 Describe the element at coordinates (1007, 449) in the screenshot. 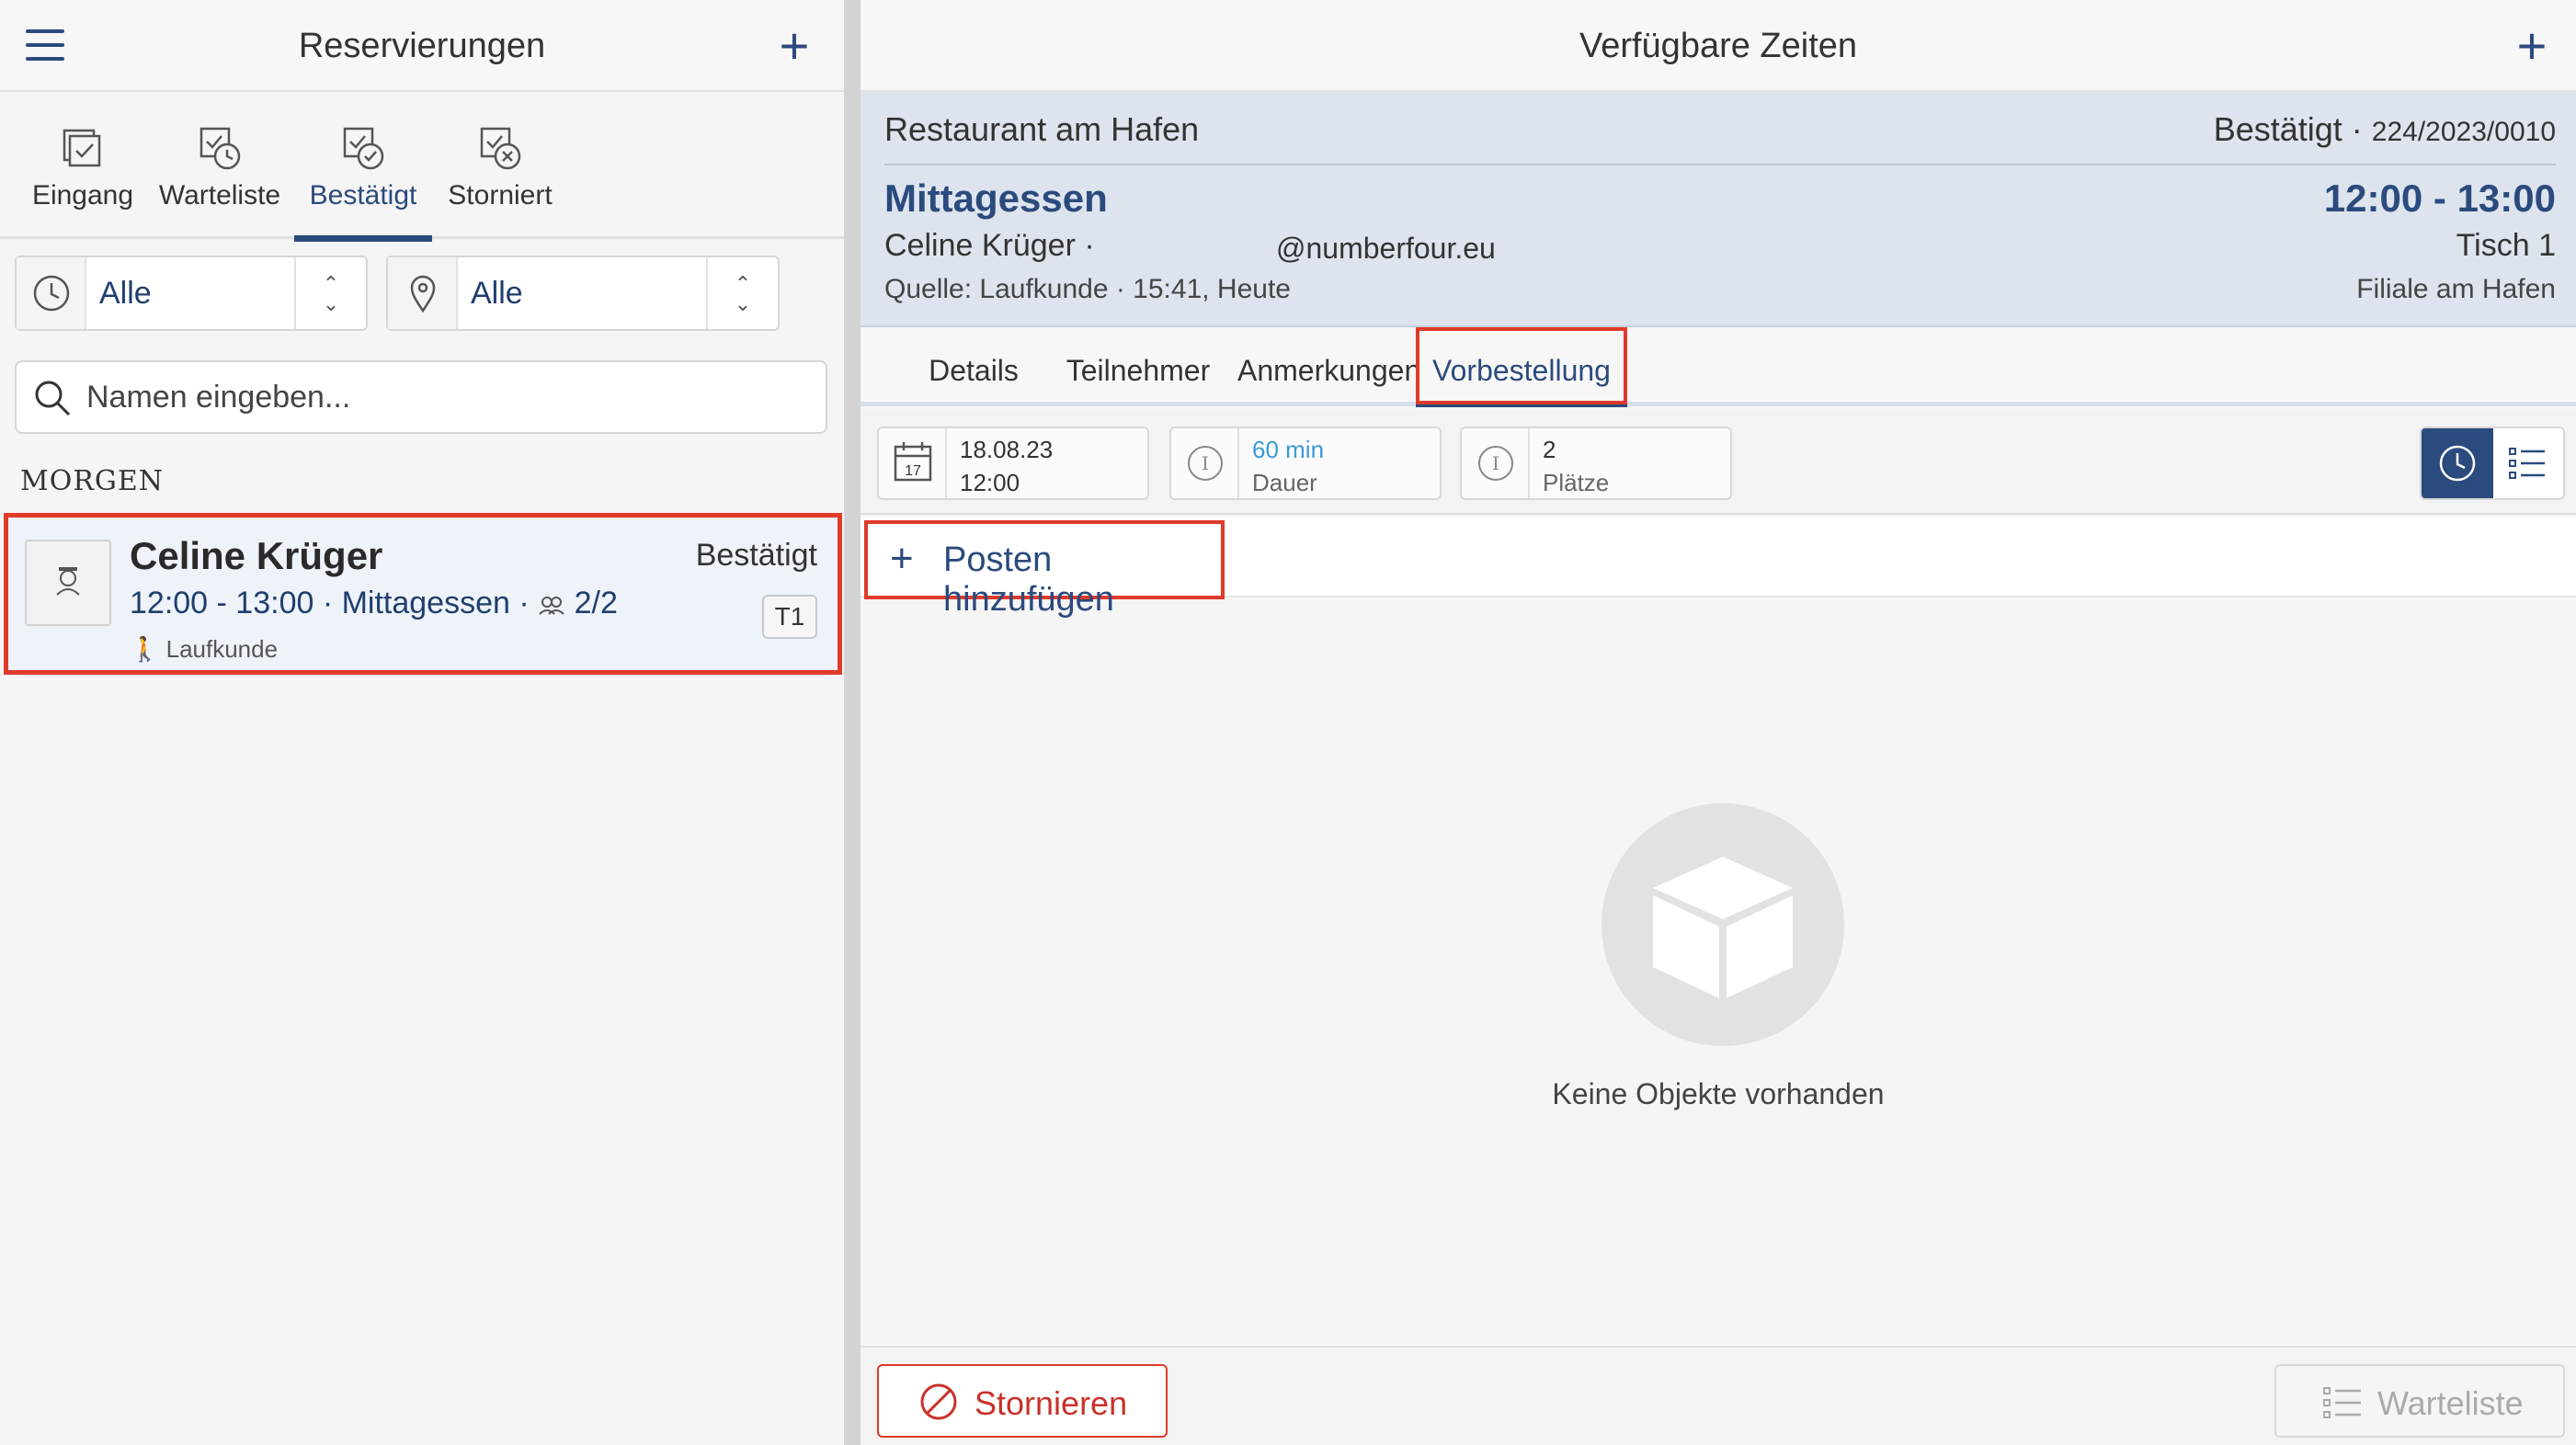

I see `date-value: 18.08.23` at that location.